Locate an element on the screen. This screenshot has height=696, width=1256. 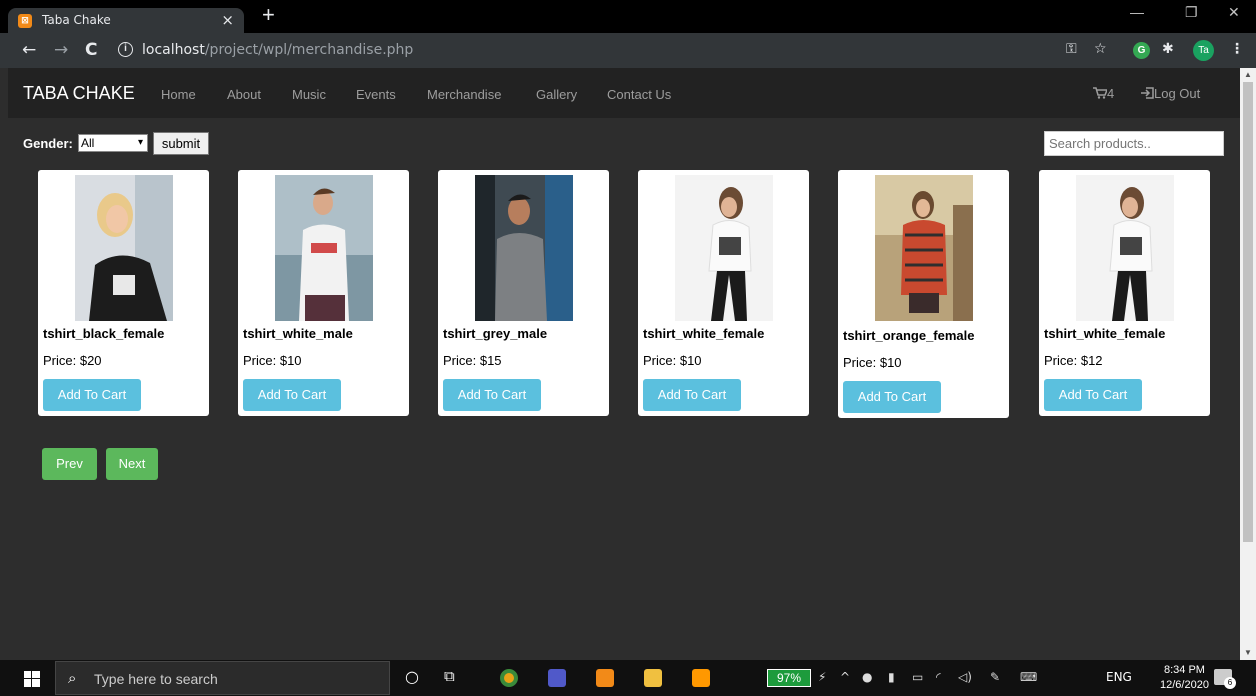
clock-time: 8:34 PM is located at coordinates (1184, 670).